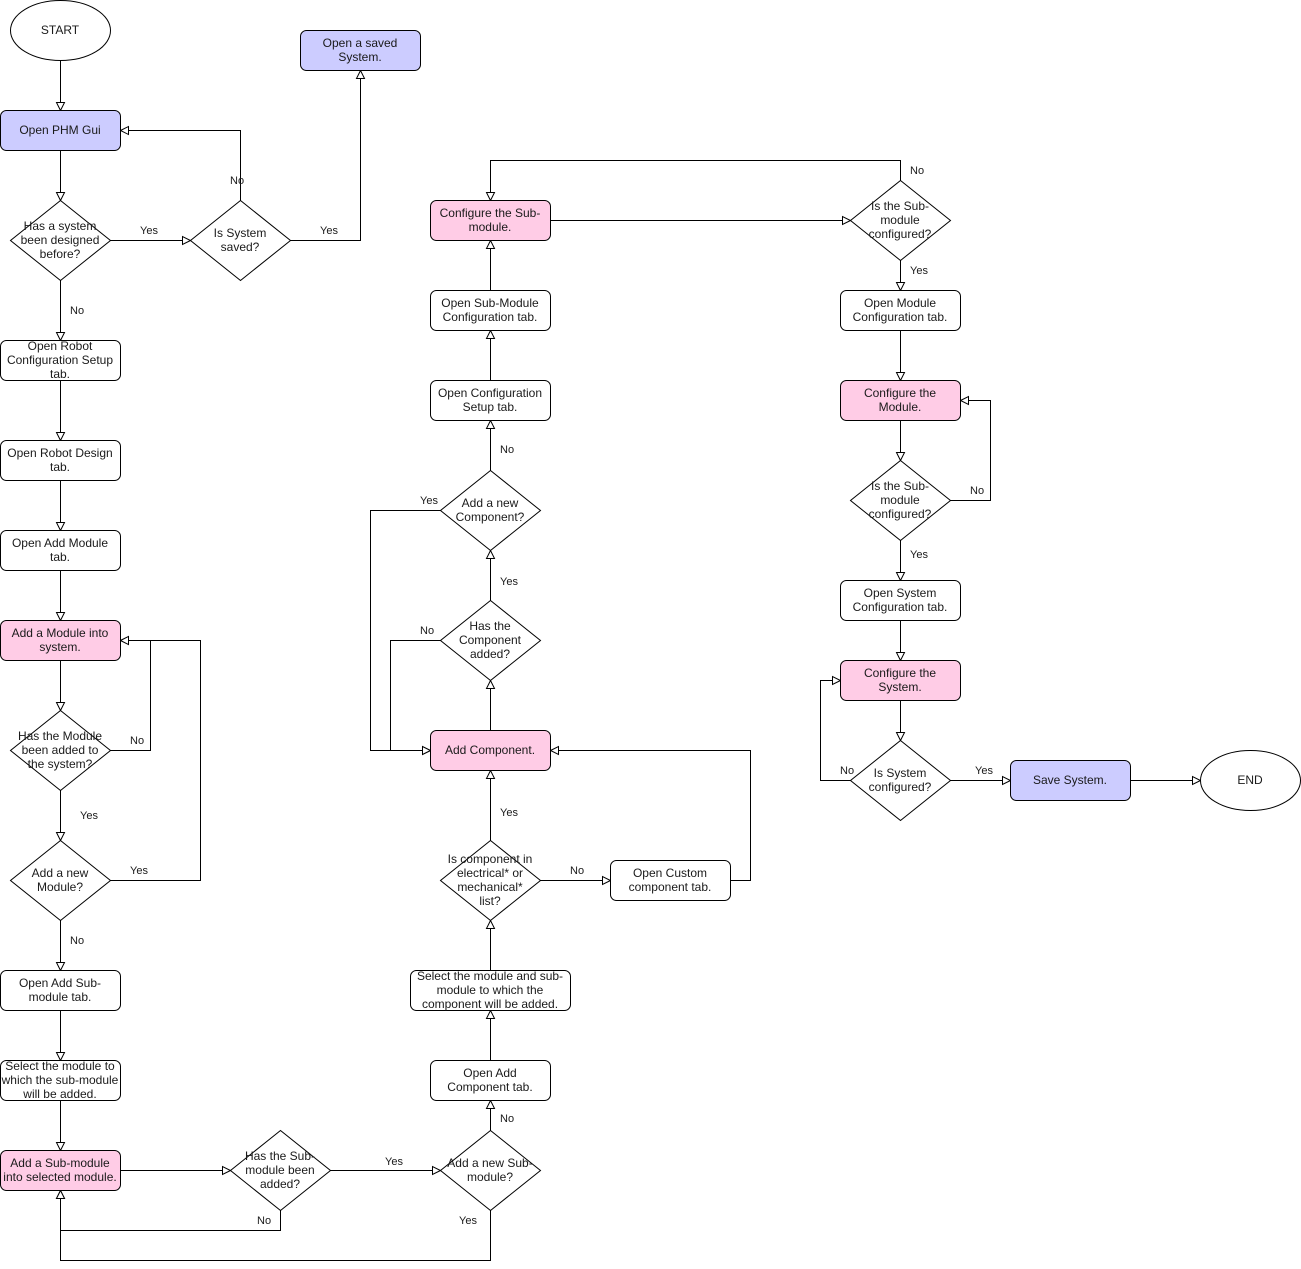 This screenshot has width=1301, height=1269. I want to click on node-label-line: mechanical*, so click(490, 887).